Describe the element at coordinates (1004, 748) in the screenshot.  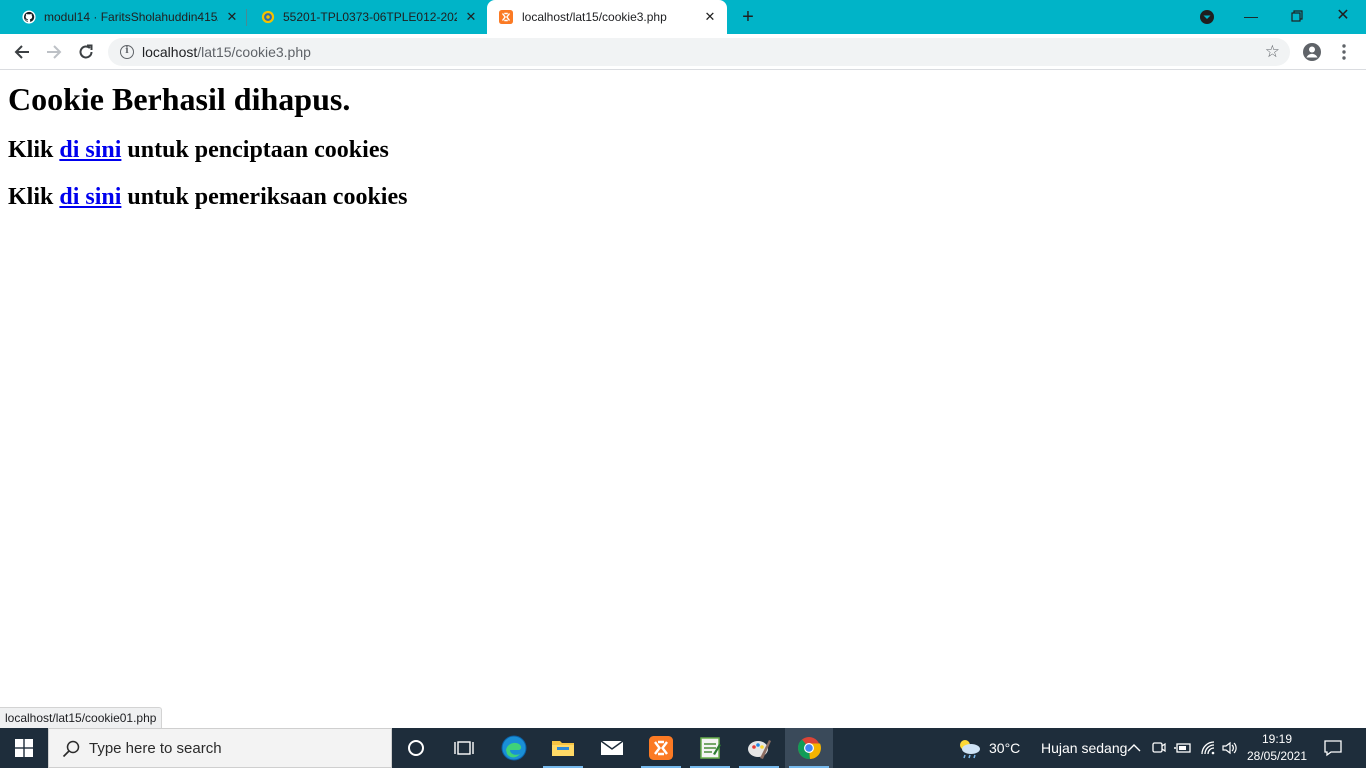
I see `weather-temp: 30°C` at that location.